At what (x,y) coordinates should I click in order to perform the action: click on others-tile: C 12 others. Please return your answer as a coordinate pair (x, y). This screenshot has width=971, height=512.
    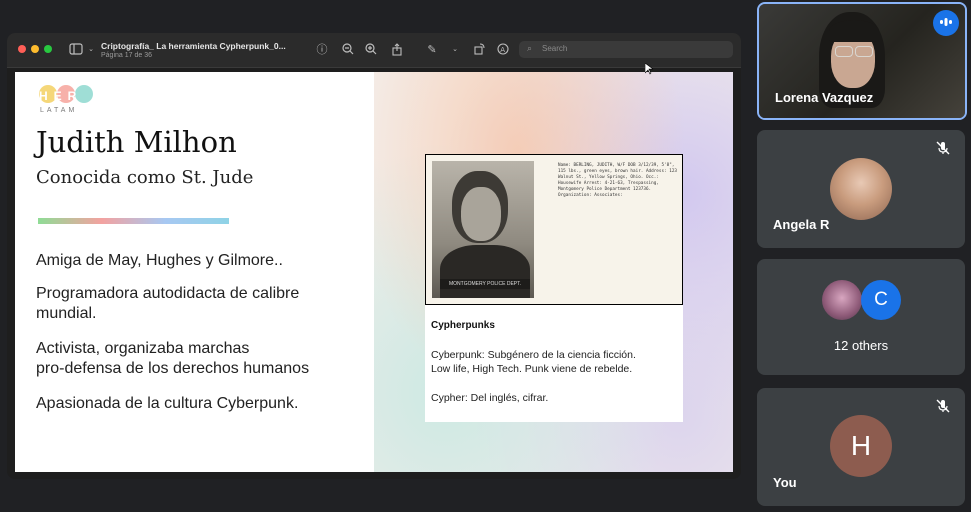
    Looking at the image, I should click on (861, 317).